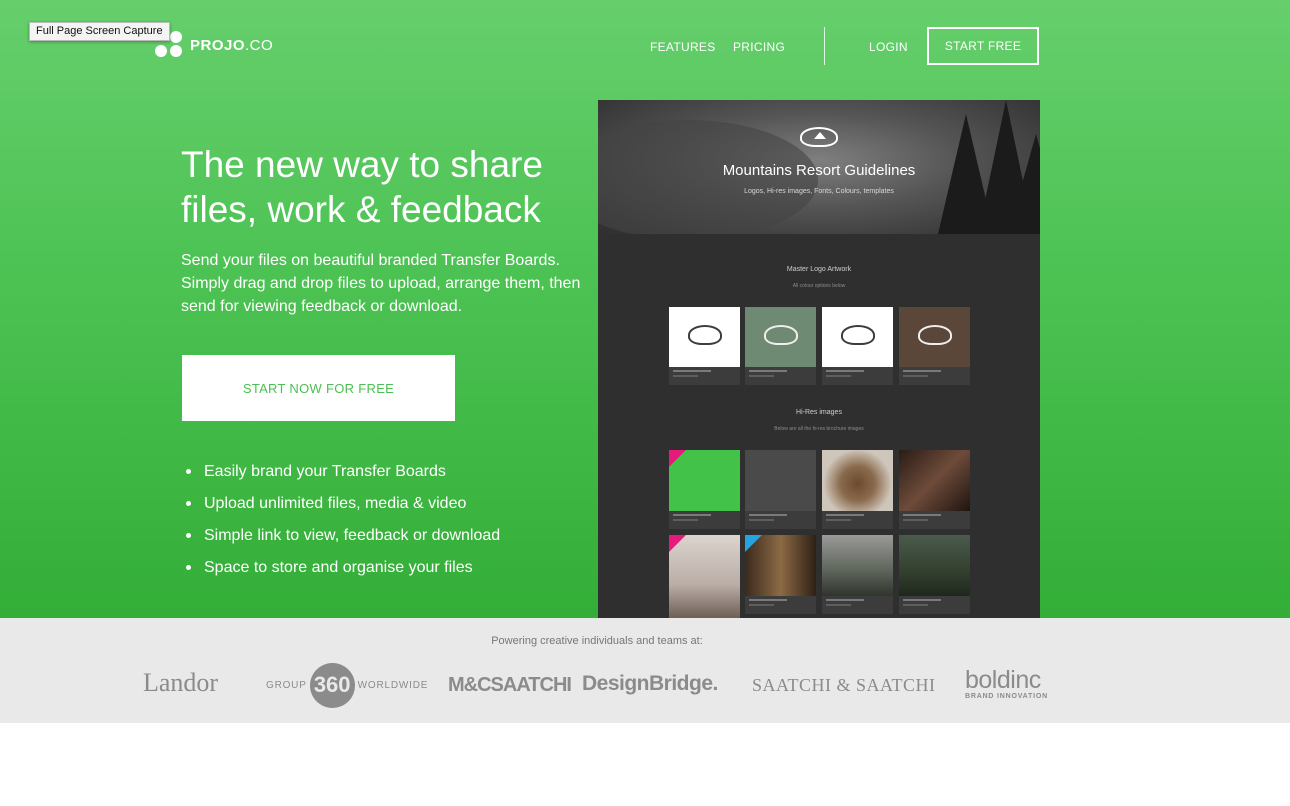 The image size is (1290, 806). Describe the element at coordinates (332, 685) in the screenshot. I see `group360-logo-disc: 360` at that location.